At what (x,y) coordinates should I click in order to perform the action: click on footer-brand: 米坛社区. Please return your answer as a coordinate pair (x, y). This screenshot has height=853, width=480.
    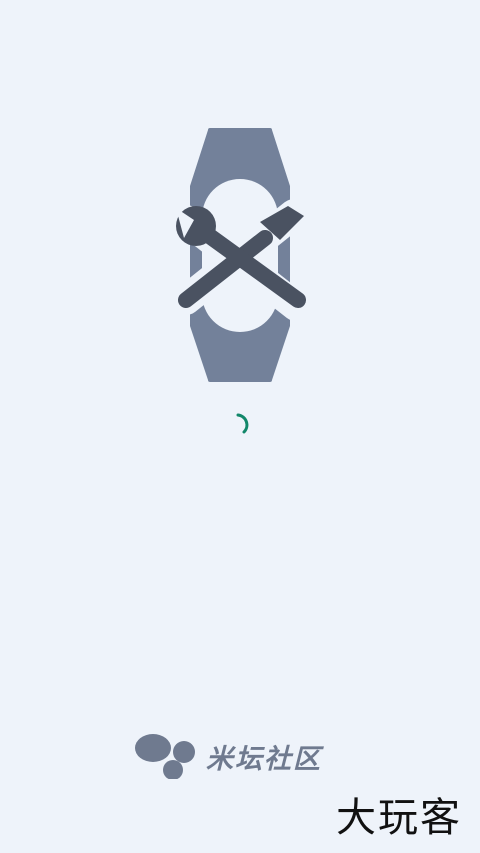
    Looking at the image, I should click on (228, 756).